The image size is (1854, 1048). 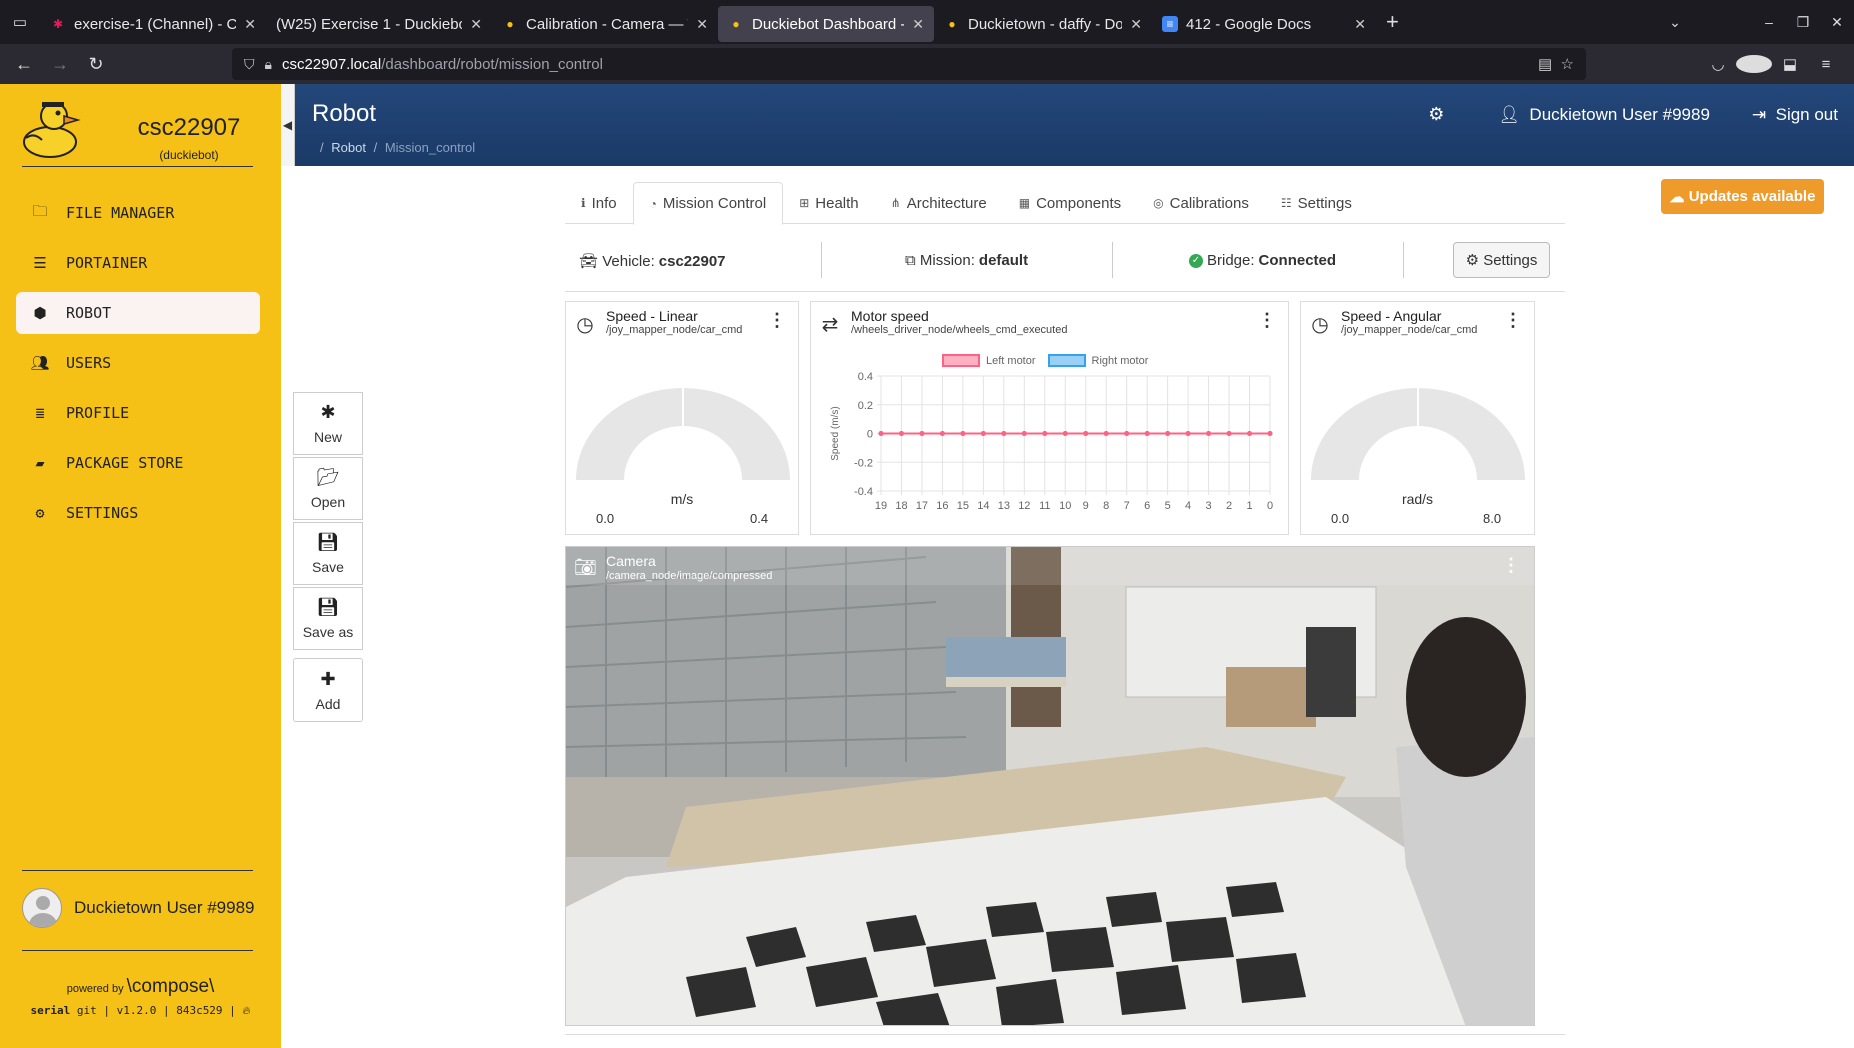 I want to click on sidebar-item-package-store: ▰ PACKAGE STORE, so click(x=138, y=463).